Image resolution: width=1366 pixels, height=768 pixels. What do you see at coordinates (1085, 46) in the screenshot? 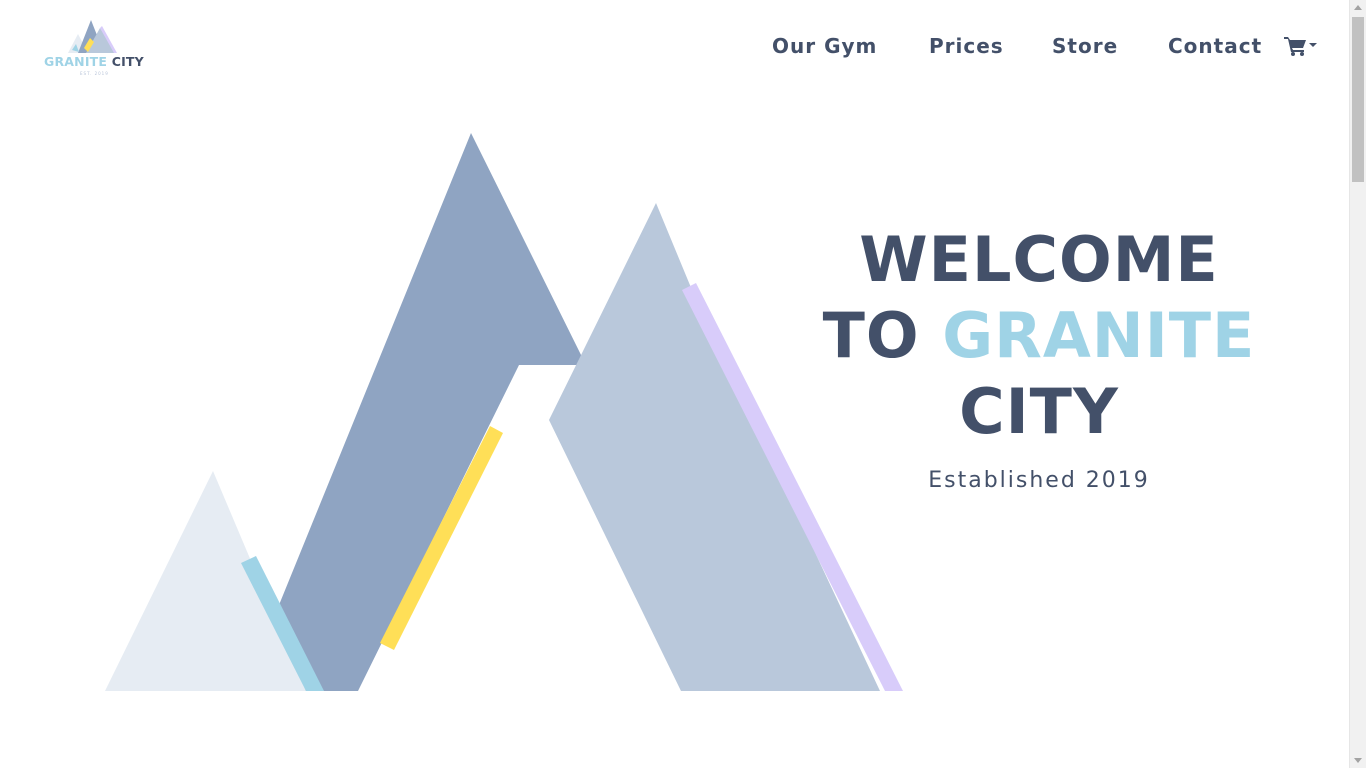
I see `nav-store: Store` at bounding box center [1085, 46].